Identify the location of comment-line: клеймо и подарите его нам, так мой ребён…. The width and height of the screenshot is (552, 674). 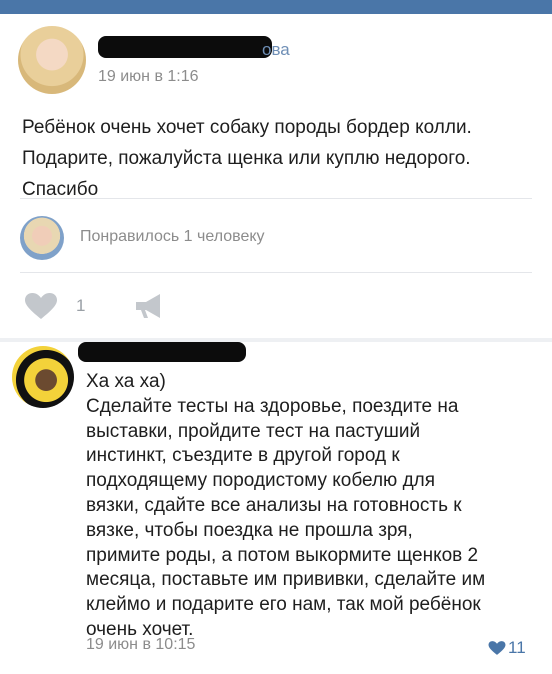
(283, 605).